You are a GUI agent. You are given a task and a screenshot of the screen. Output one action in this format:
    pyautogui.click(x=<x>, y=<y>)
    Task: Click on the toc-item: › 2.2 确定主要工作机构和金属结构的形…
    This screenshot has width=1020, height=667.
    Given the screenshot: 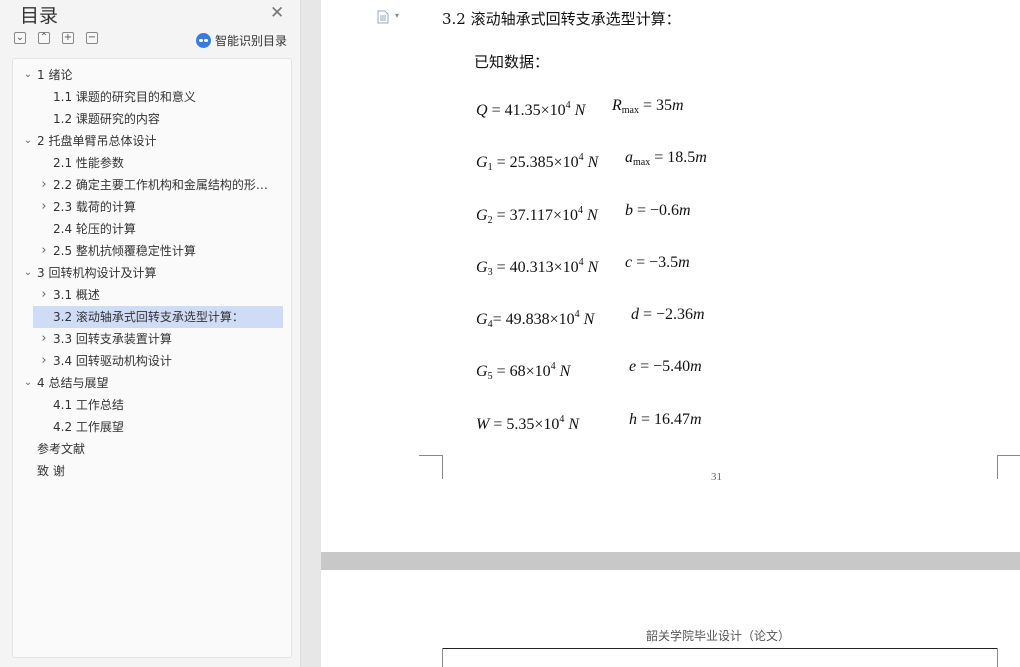 What is the action you would take?
    pyautogui.click(x=158, y=185)
    